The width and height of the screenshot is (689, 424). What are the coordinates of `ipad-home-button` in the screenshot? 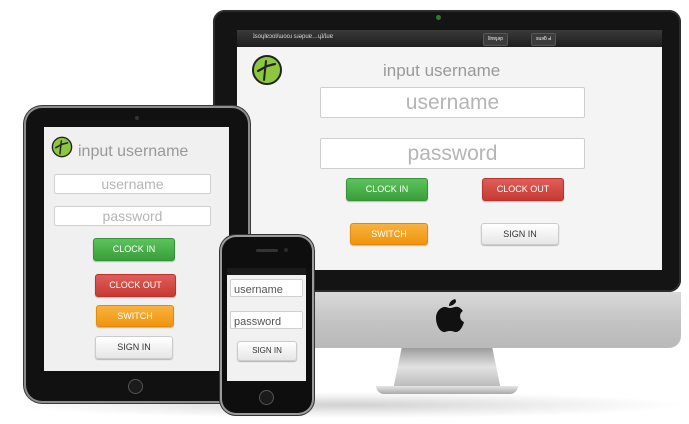 It's located at (135, 386).